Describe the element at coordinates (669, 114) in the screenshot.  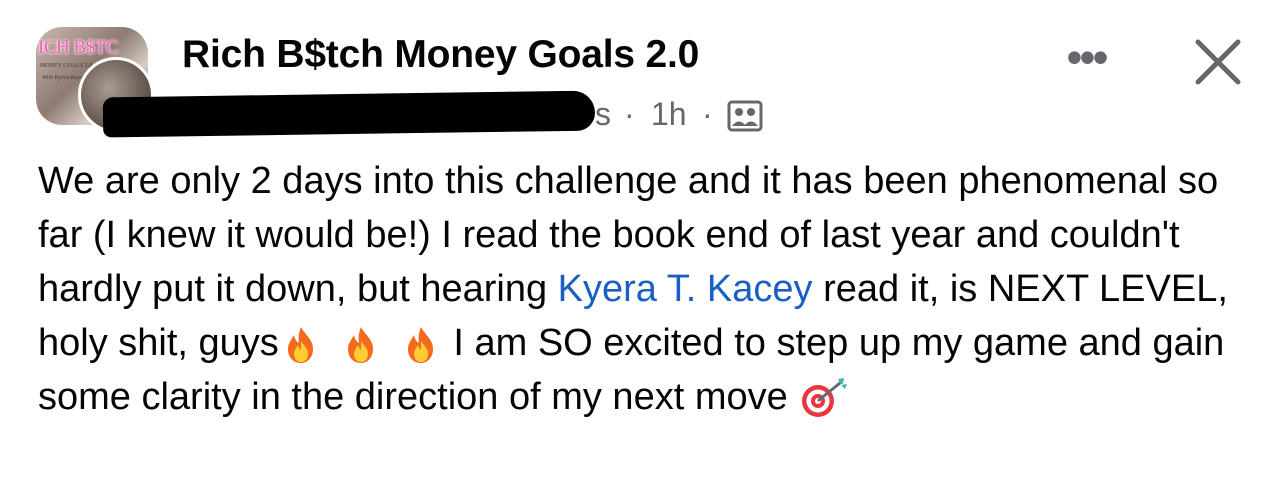
I see `post-timestamp: 1h` at that location.